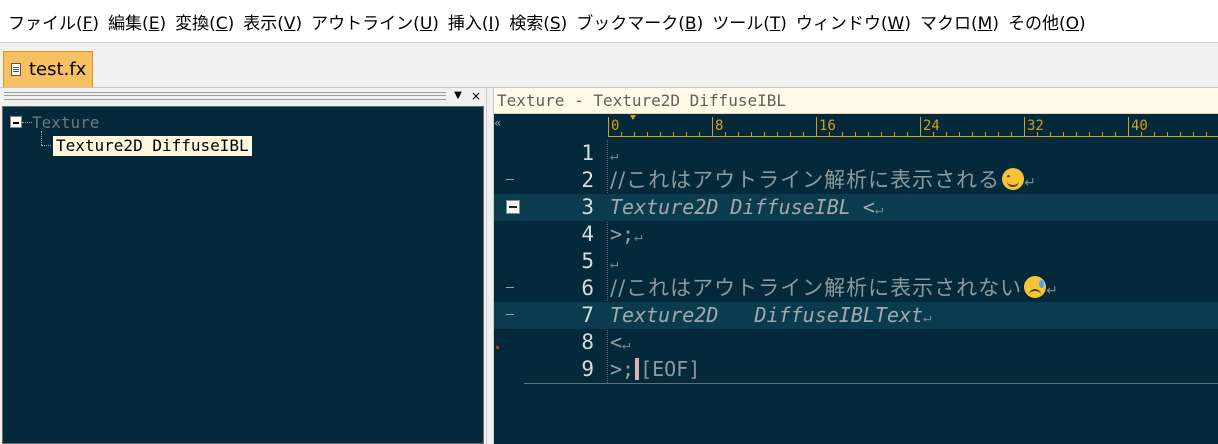 This screenshot has height=444, width=1218. Describe the element at coordinates (497, 347) in the screenshot. I see `change-marker` at that location.